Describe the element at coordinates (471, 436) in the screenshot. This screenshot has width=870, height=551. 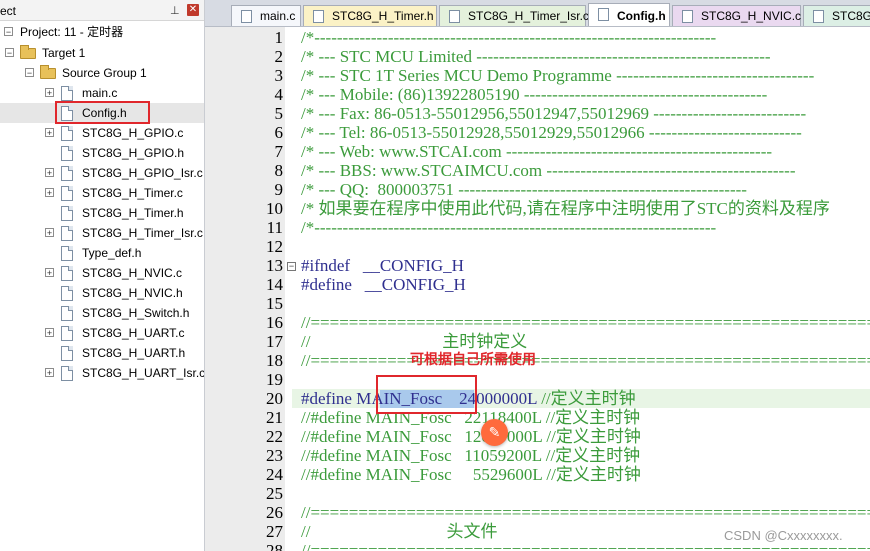
I see `code-text: //#define MAIN_Fosc 12000000L //定义主时钟` at that location.